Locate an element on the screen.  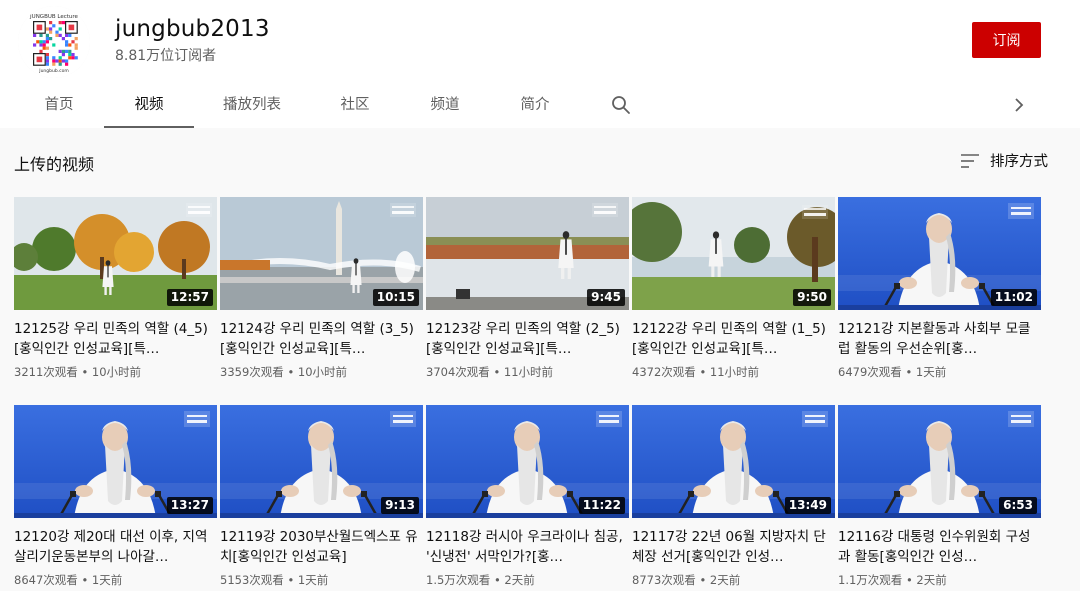
video-views: 8773次观看 is located at coordinates (664, 580).